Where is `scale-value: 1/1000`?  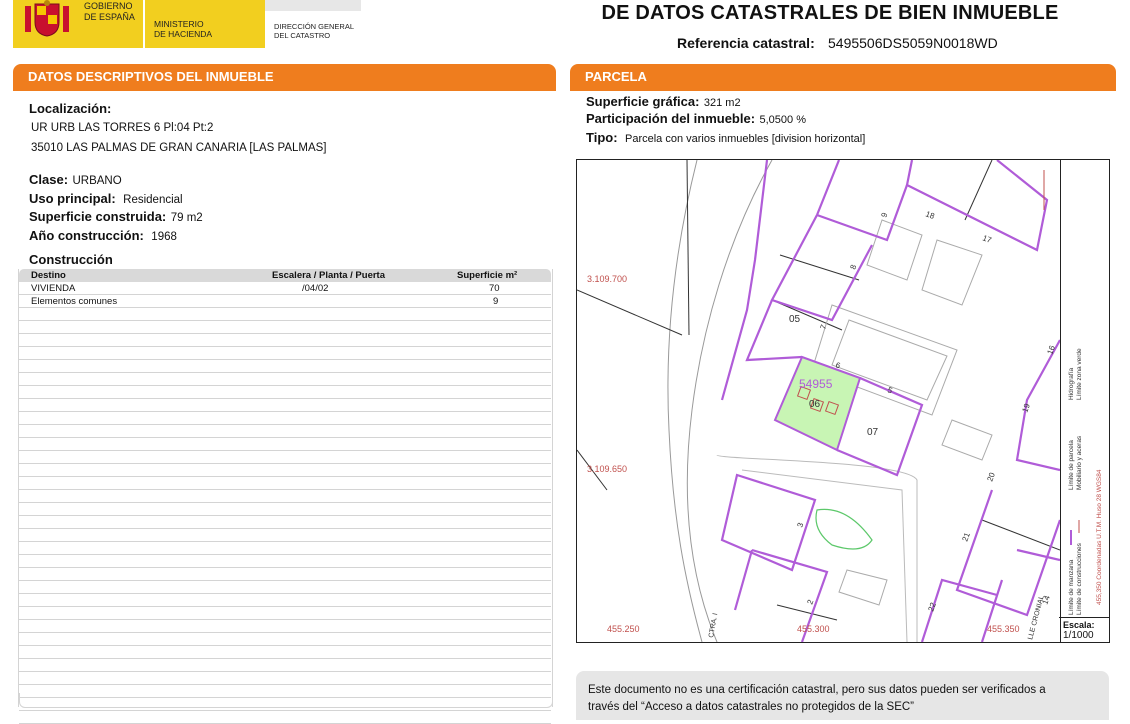 scale-value: 1/1000 is located at coordinates (1078, 635).